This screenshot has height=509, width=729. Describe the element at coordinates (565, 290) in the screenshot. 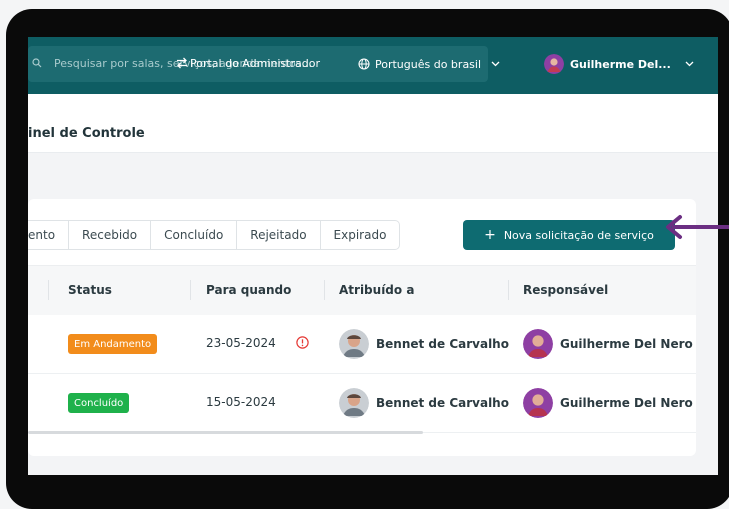

I see `column-header-responsible: Responsável` at that location.